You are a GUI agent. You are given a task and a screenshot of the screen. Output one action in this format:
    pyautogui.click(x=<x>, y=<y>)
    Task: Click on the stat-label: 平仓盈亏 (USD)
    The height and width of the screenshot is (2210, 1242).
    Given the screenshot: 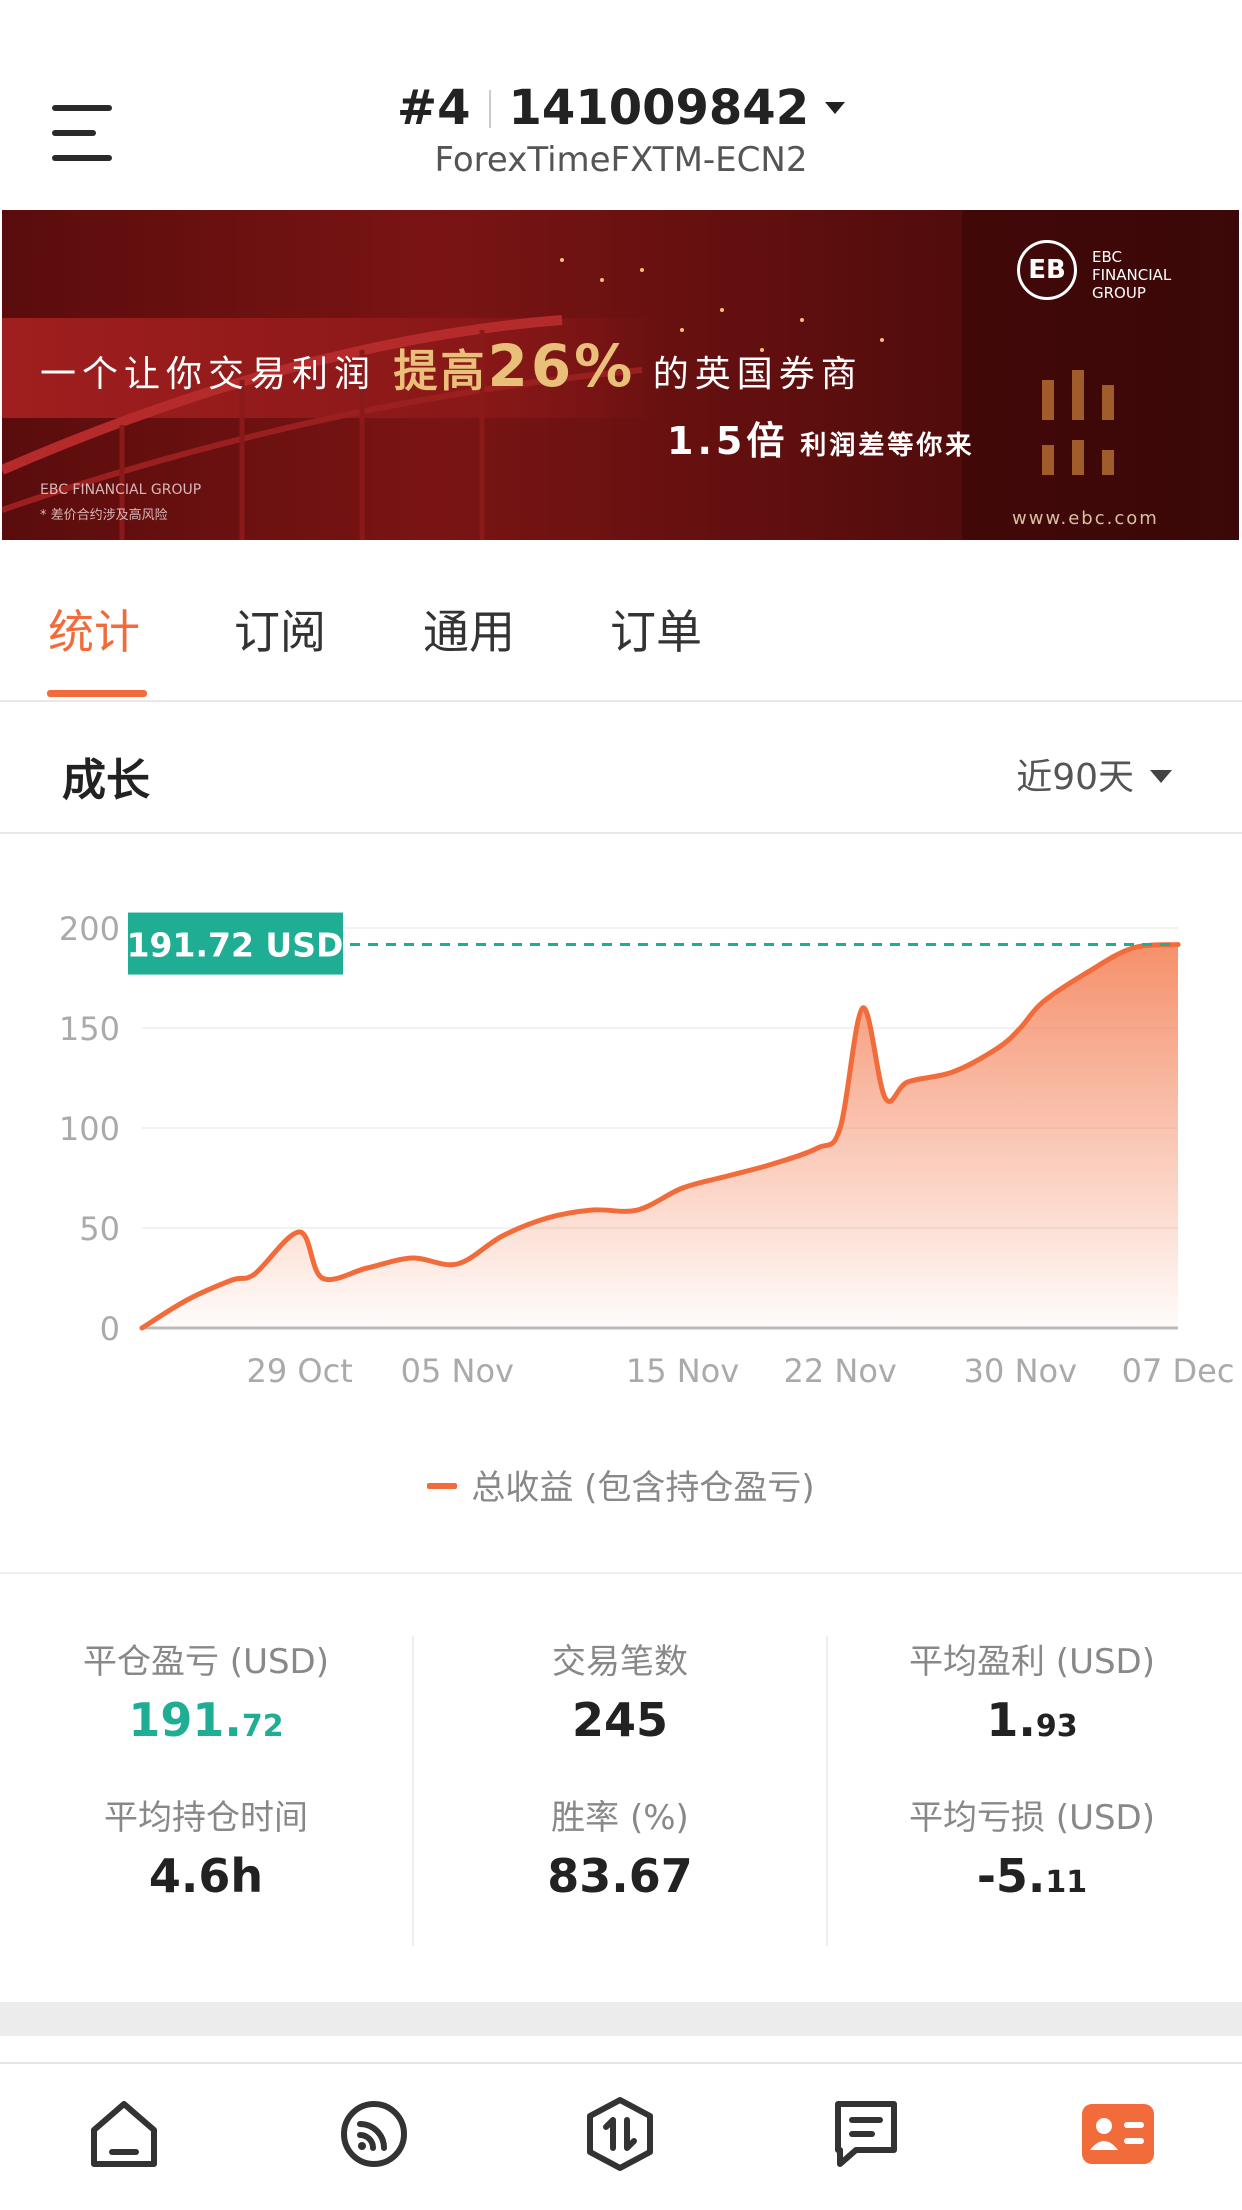 What is the action you would take?
    pyautogui.click(x=206, y=1662)
    